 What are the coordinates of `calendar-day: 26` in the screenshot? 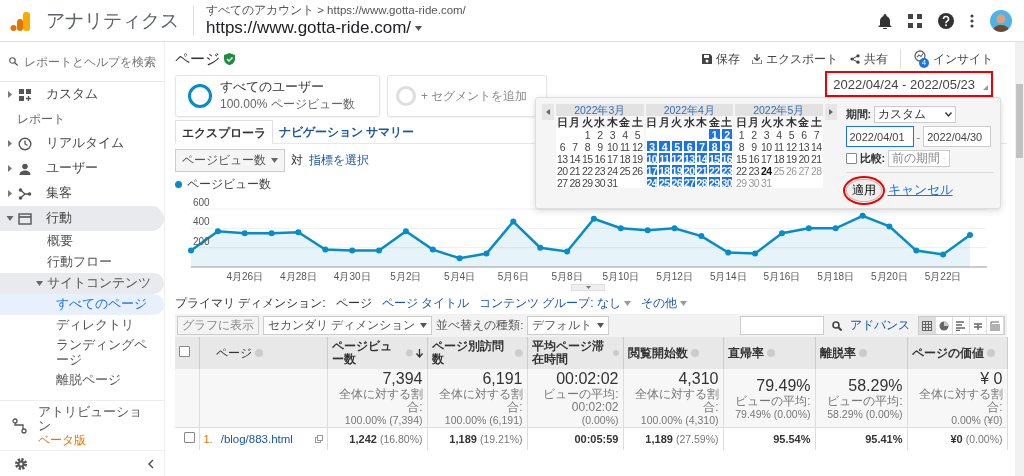 It's located at (637, 170).